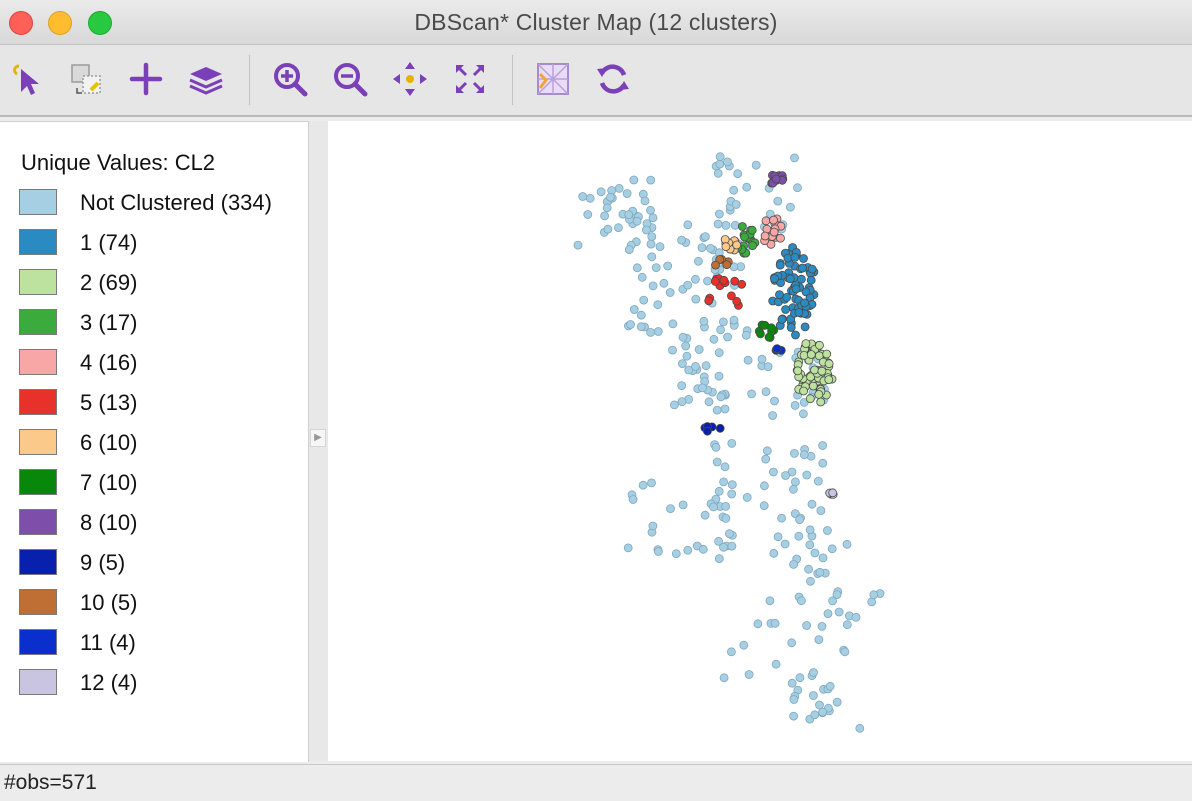 The width and height of the screenshot is (1192, 801). Describe the element at coordinates (161, 603) in the screenshot. I see `legend-item: 10 (5)` at that location.